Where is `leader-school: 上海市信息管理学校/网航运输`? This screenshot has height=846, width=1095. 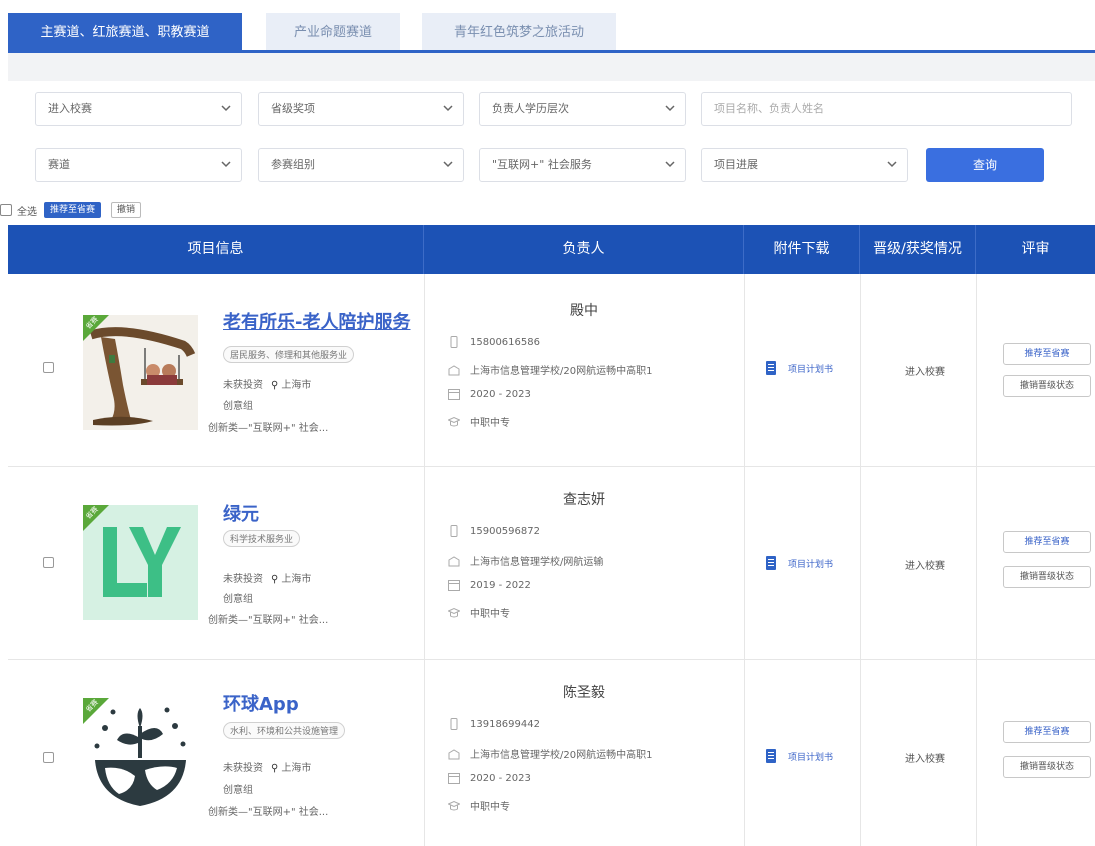 leader-school: 上海市信息管理学校/网航运输 is located at coordinates (525, 560).